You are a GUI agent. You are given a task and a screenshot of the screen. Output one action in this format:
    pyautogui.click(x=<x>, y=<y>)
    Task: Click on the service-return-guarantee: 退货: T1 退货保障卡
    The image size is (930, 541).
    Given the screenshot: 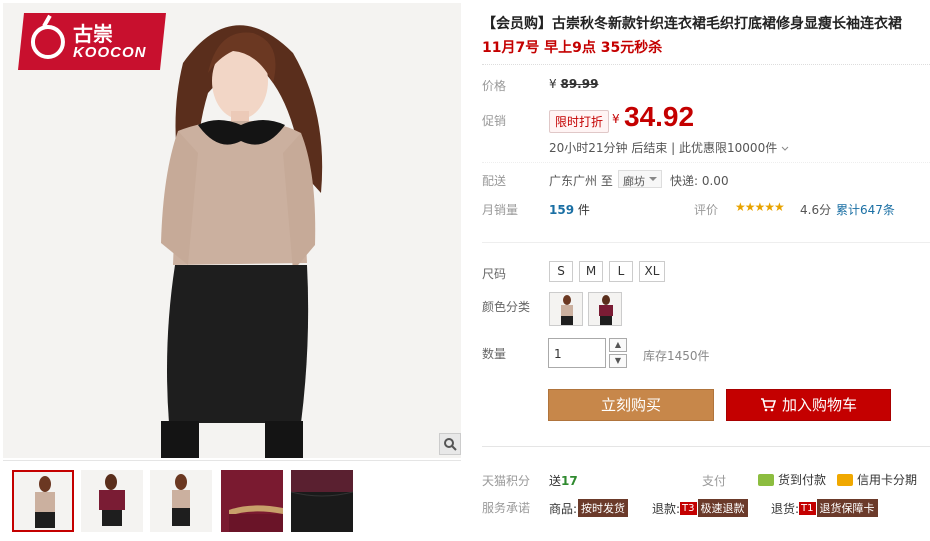 What is the action you would take?
    pyautogui.click(x=824, y=508)
    